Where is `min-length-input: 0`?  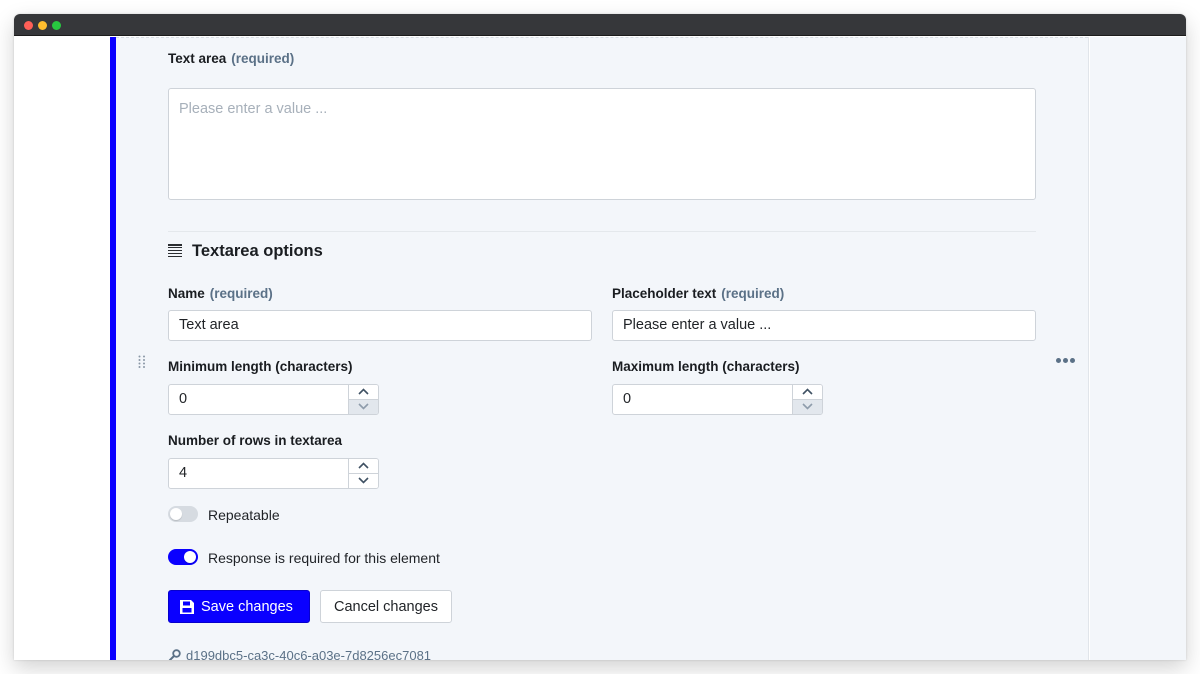 min-length-input: 0 is located at coordinates (258, 399).